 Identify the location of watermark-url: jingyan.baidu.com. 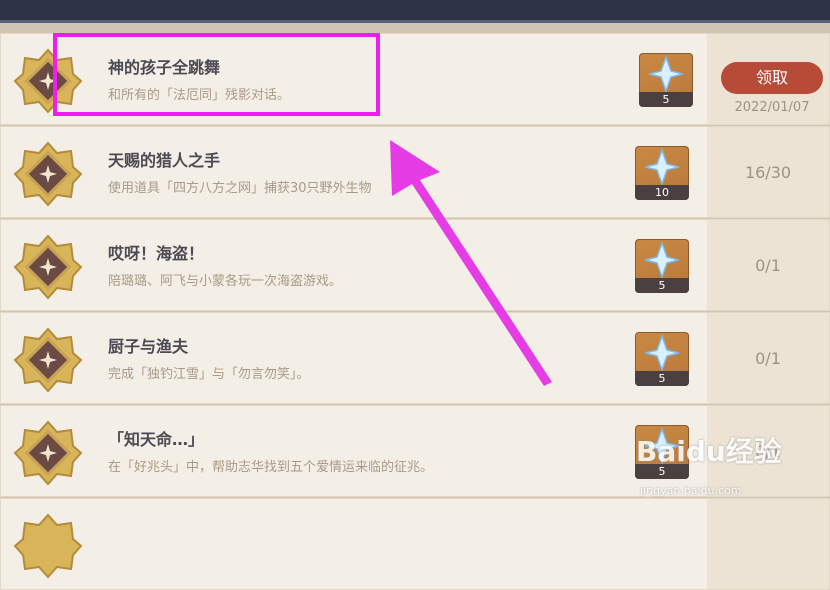
(691, 490).